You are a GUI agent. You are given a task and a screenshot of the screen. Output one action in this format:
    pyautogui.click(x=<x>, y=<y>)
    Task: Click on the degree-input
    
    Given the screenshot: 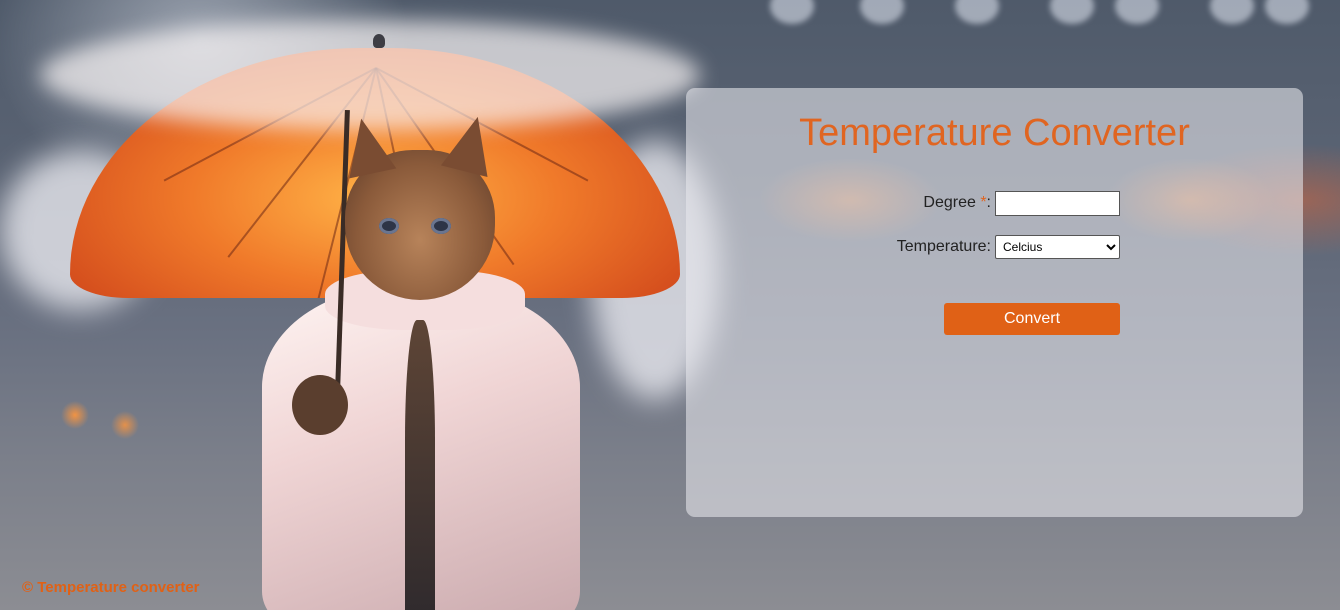 What is the action you would take?
    pyautogui.click(x=1057, y=203)
    